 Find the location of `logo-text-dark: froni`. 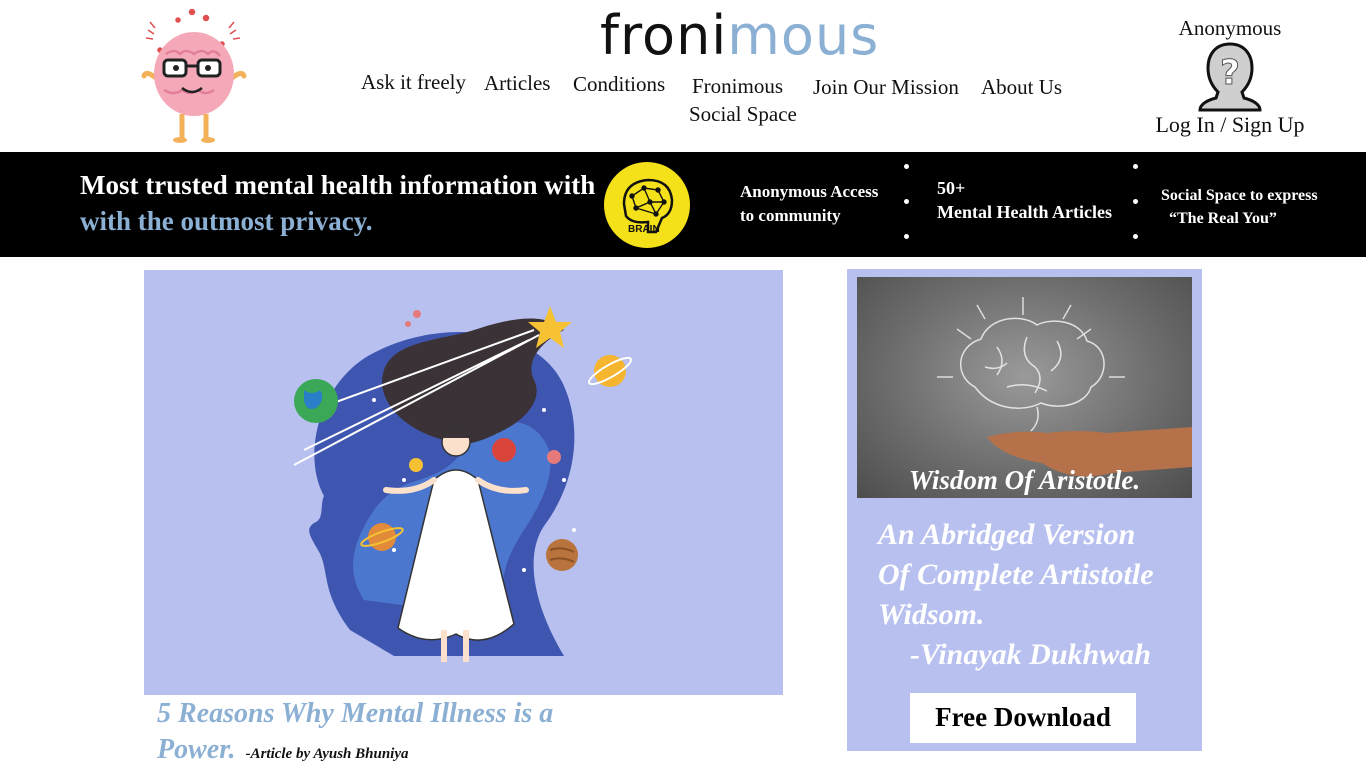

logo-text-dark: froni is located at coordinates (664, 35).